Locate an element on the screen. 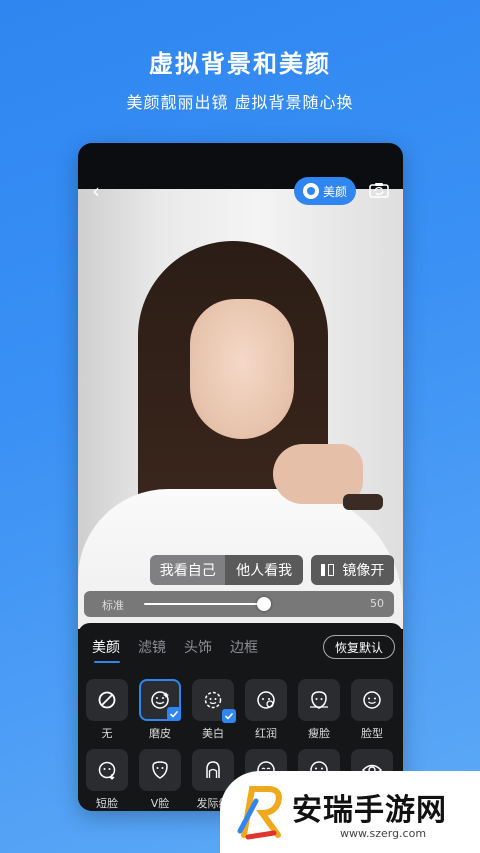  promo-subtitle: 美颜靓丽出镜 虚拟背景随心换 is located at coordinates (240, 102).